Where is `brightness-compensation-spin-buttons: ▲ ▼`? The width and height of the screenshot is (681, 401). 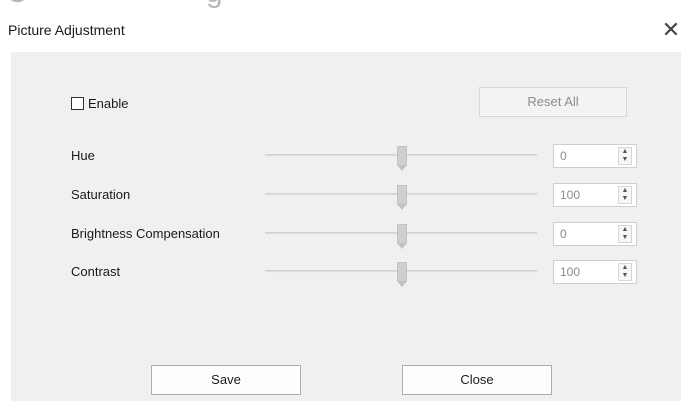
brightness-compensation-spin-buttons: ▲ ▼ is located at coordinates (625, 234).